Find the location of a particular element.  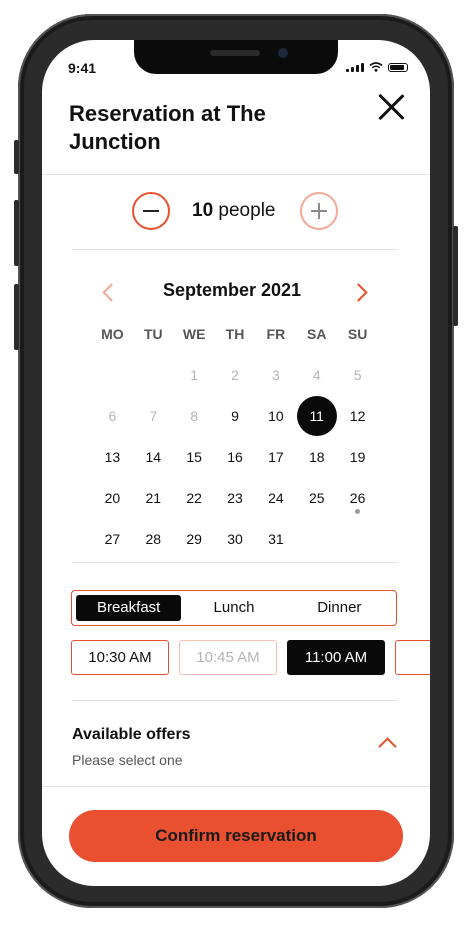

calendar-day: 25 is located at coordinates (316, 497).